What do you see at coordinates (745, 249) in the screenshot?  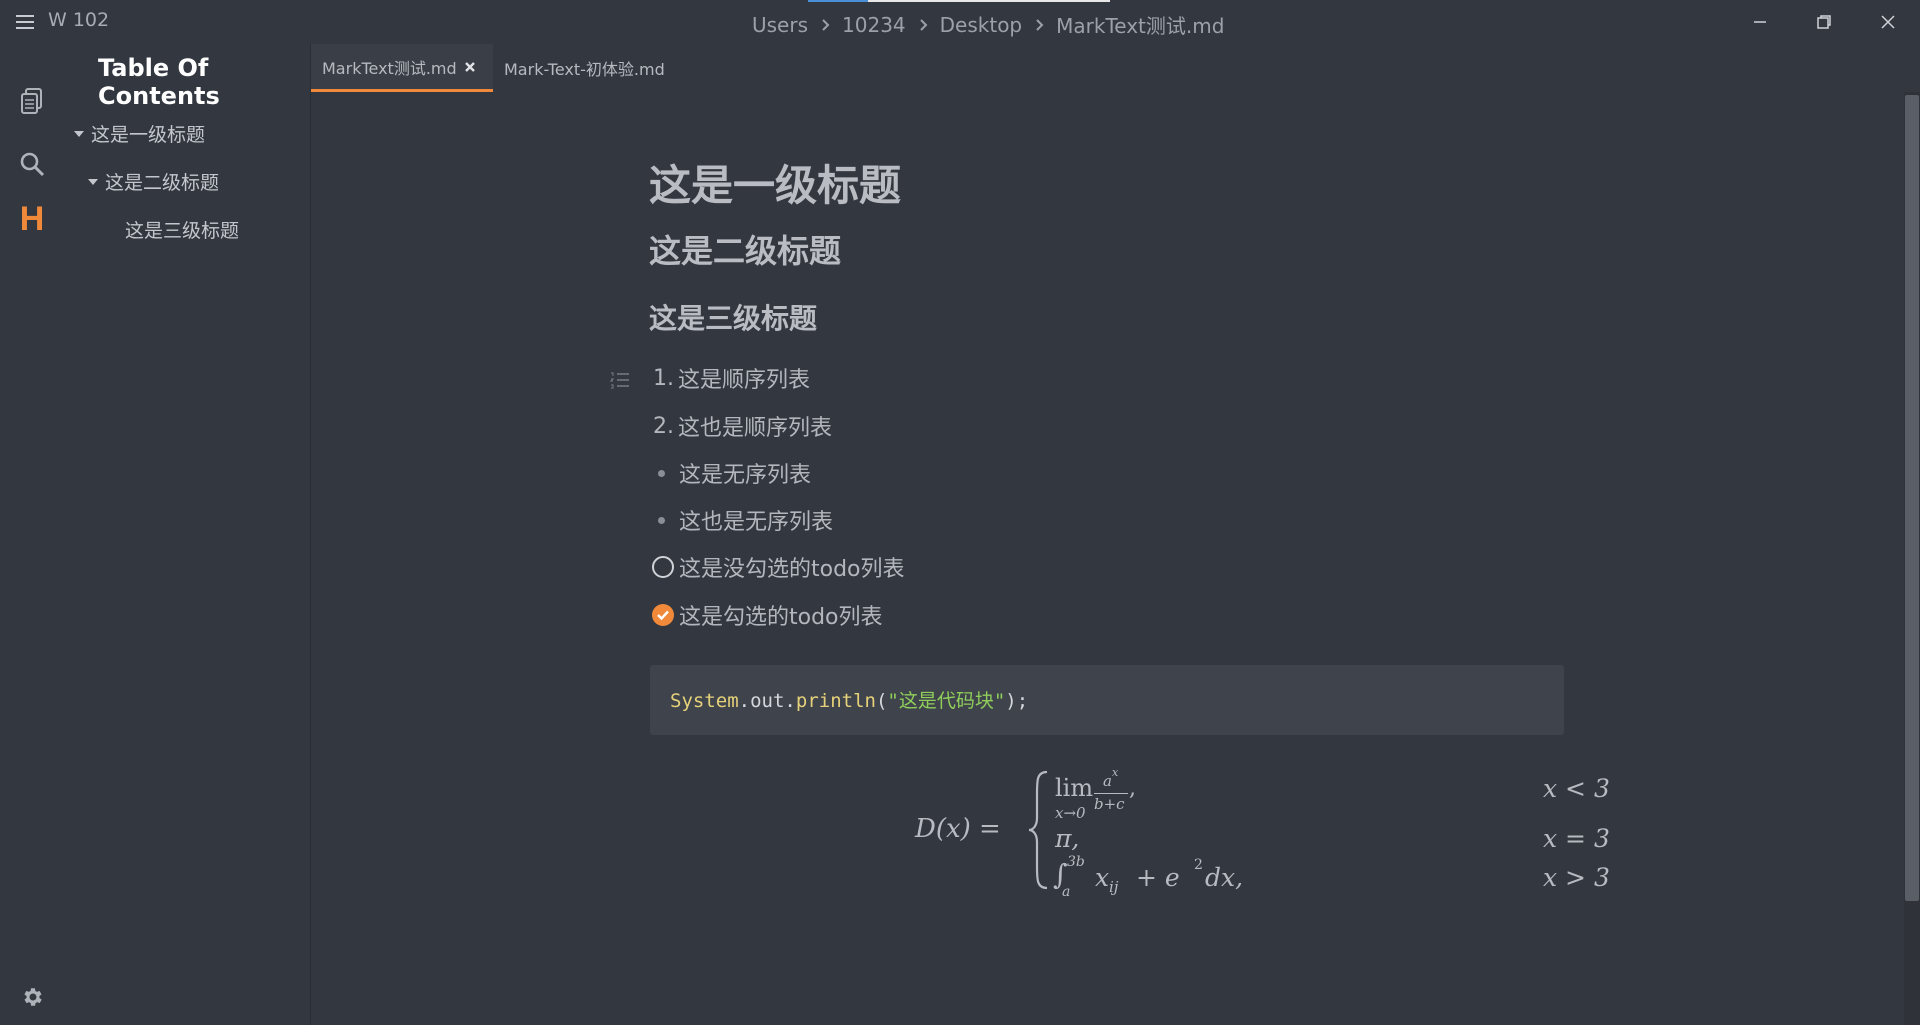 I see `heading-2: 这是二级标题` at bounding box center [745, 249].